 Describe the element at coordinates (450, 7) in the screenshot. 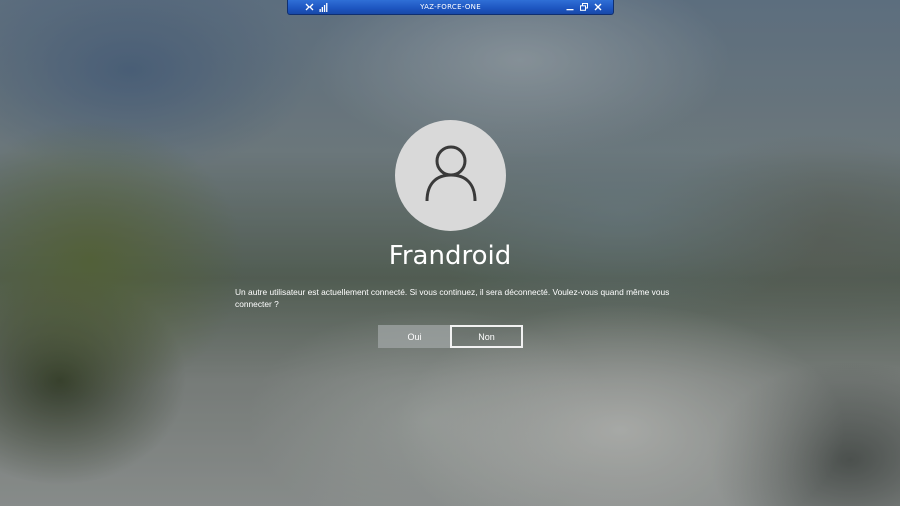

I see `remote-desktop-connection-bar: YAZ-FORCE-ONE` at that location.